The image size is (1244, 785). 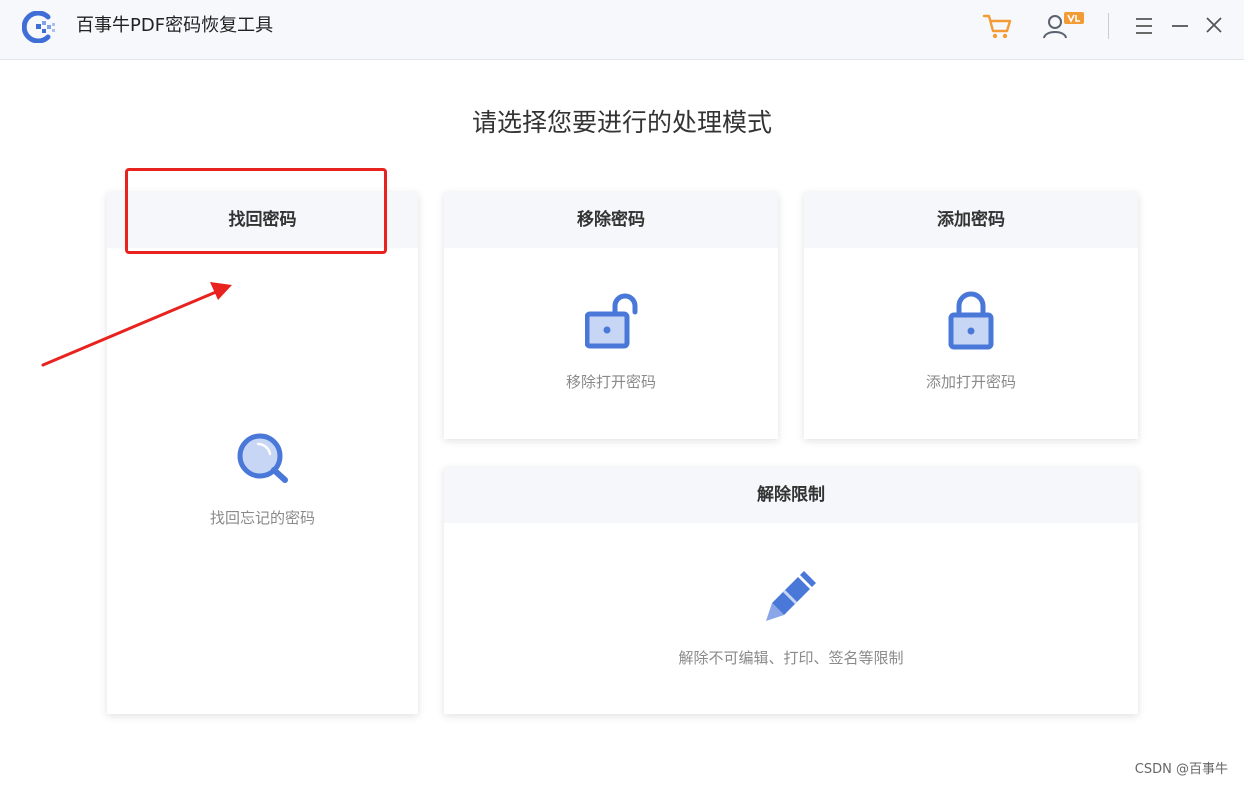 What do you see at coordinates (791, 596) in the screenshot?
I see `pencil-icon` at bounding box center [791, 596].